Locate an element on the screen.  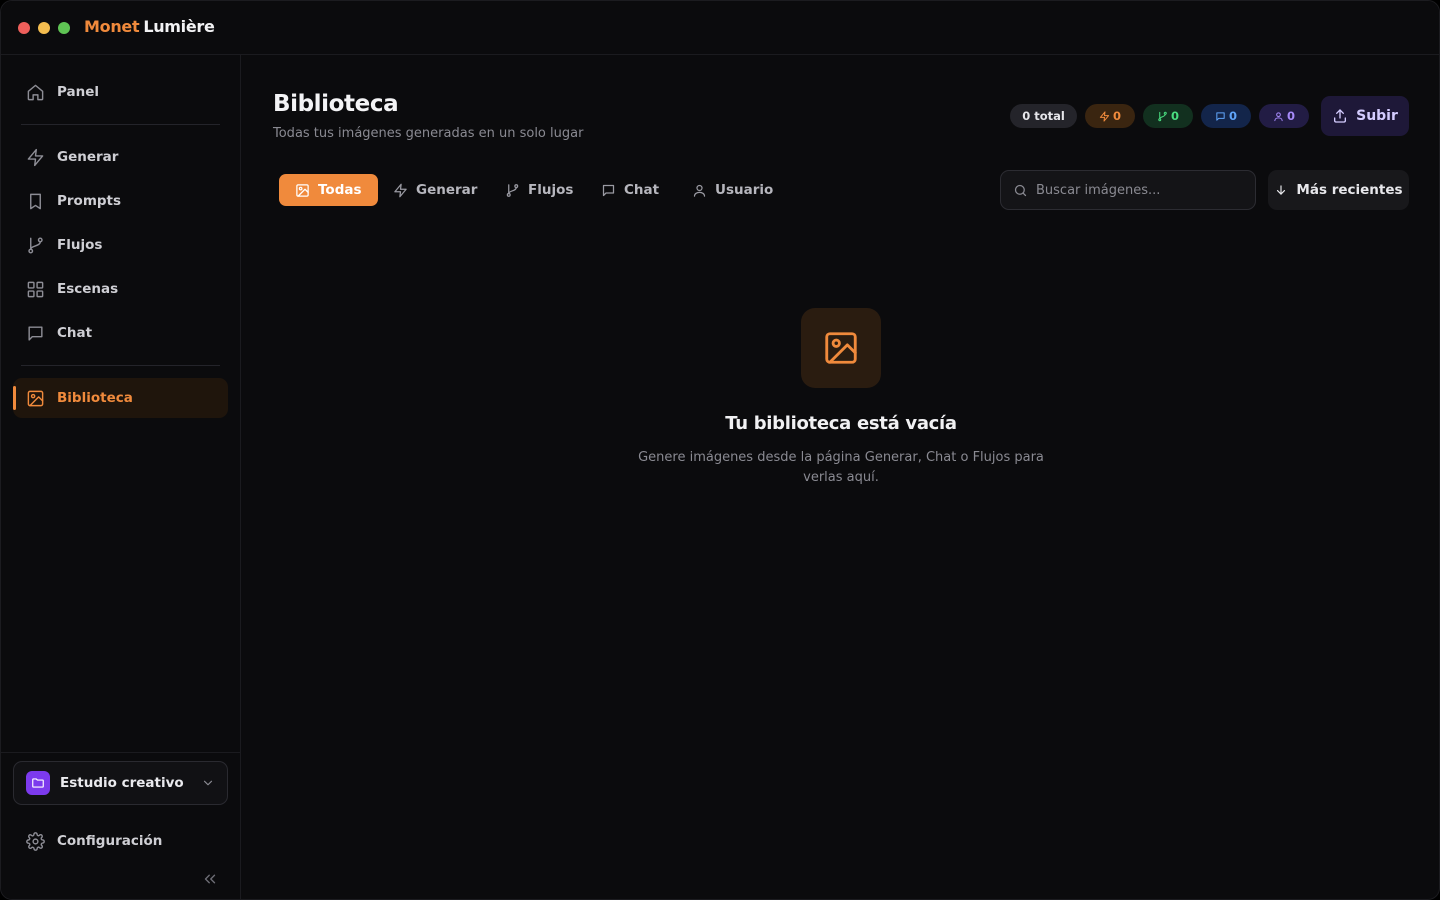
sidebar-item-configuracion: Configuración is located at coordinates (120, 841).